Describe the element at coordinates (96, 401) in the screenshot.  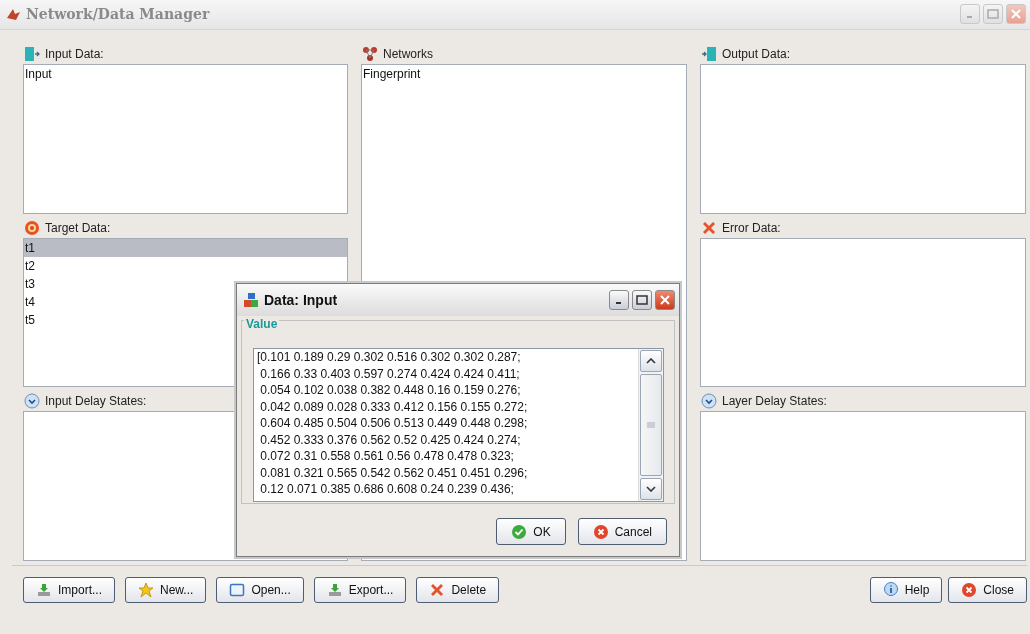
I see `section-label: Input Delay States:` at that location.